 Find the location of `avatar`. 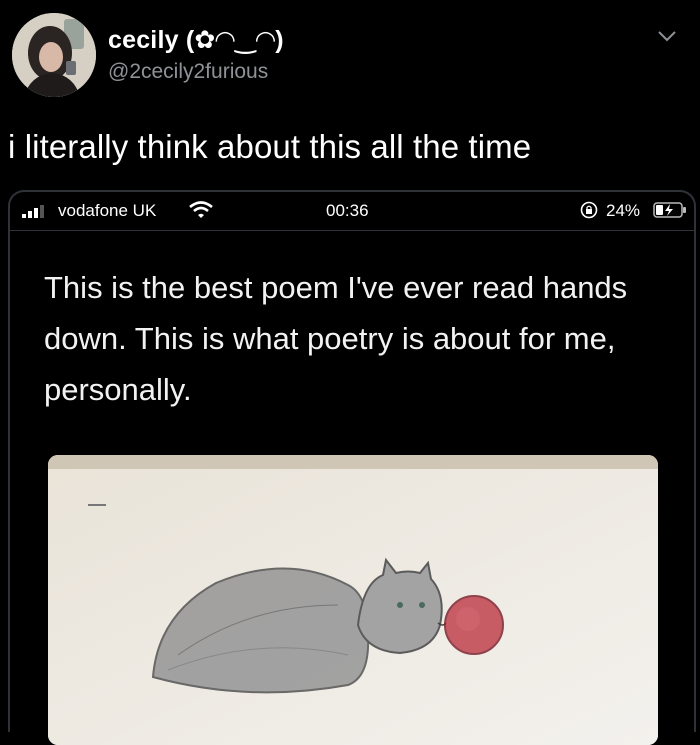

avatar is located at coordinates (54, 55).